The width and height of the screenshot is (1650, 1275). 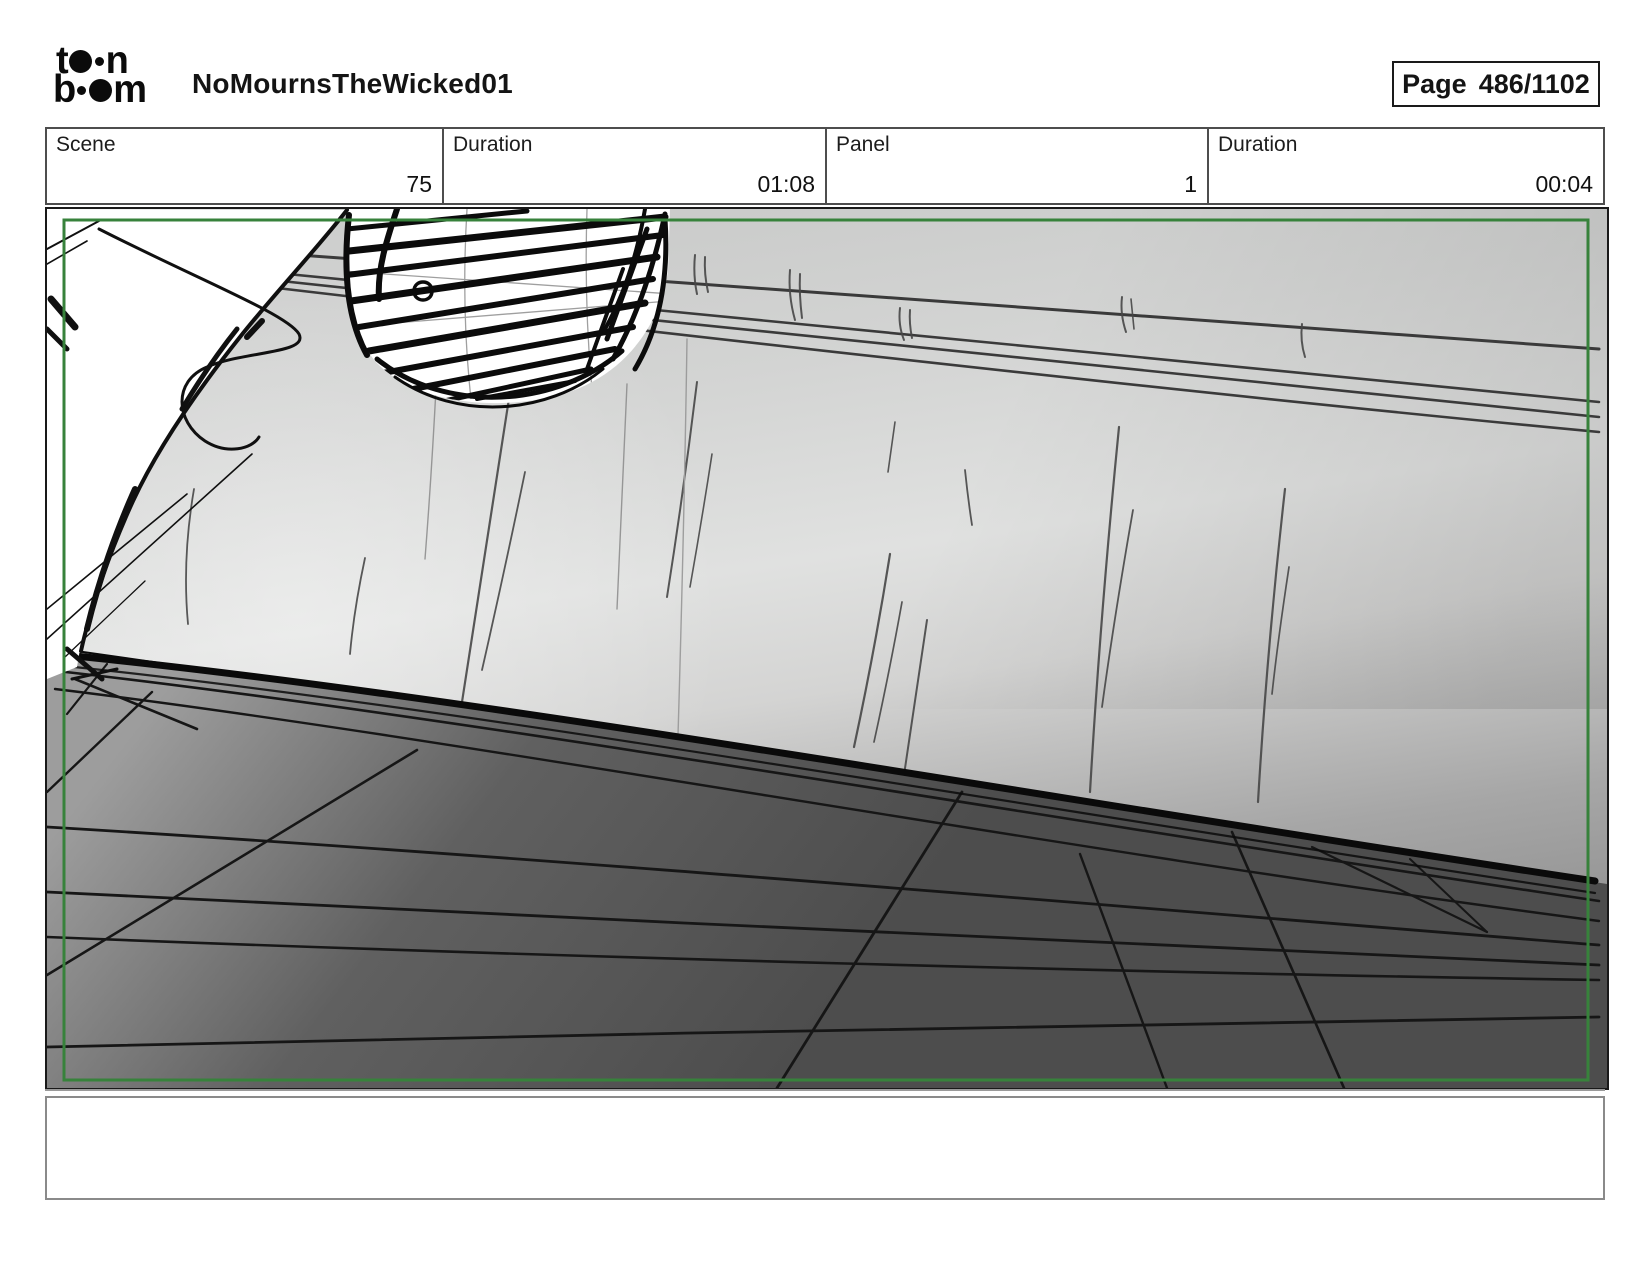 I want to click on page-label: Page, so click(x=1434, y=83).